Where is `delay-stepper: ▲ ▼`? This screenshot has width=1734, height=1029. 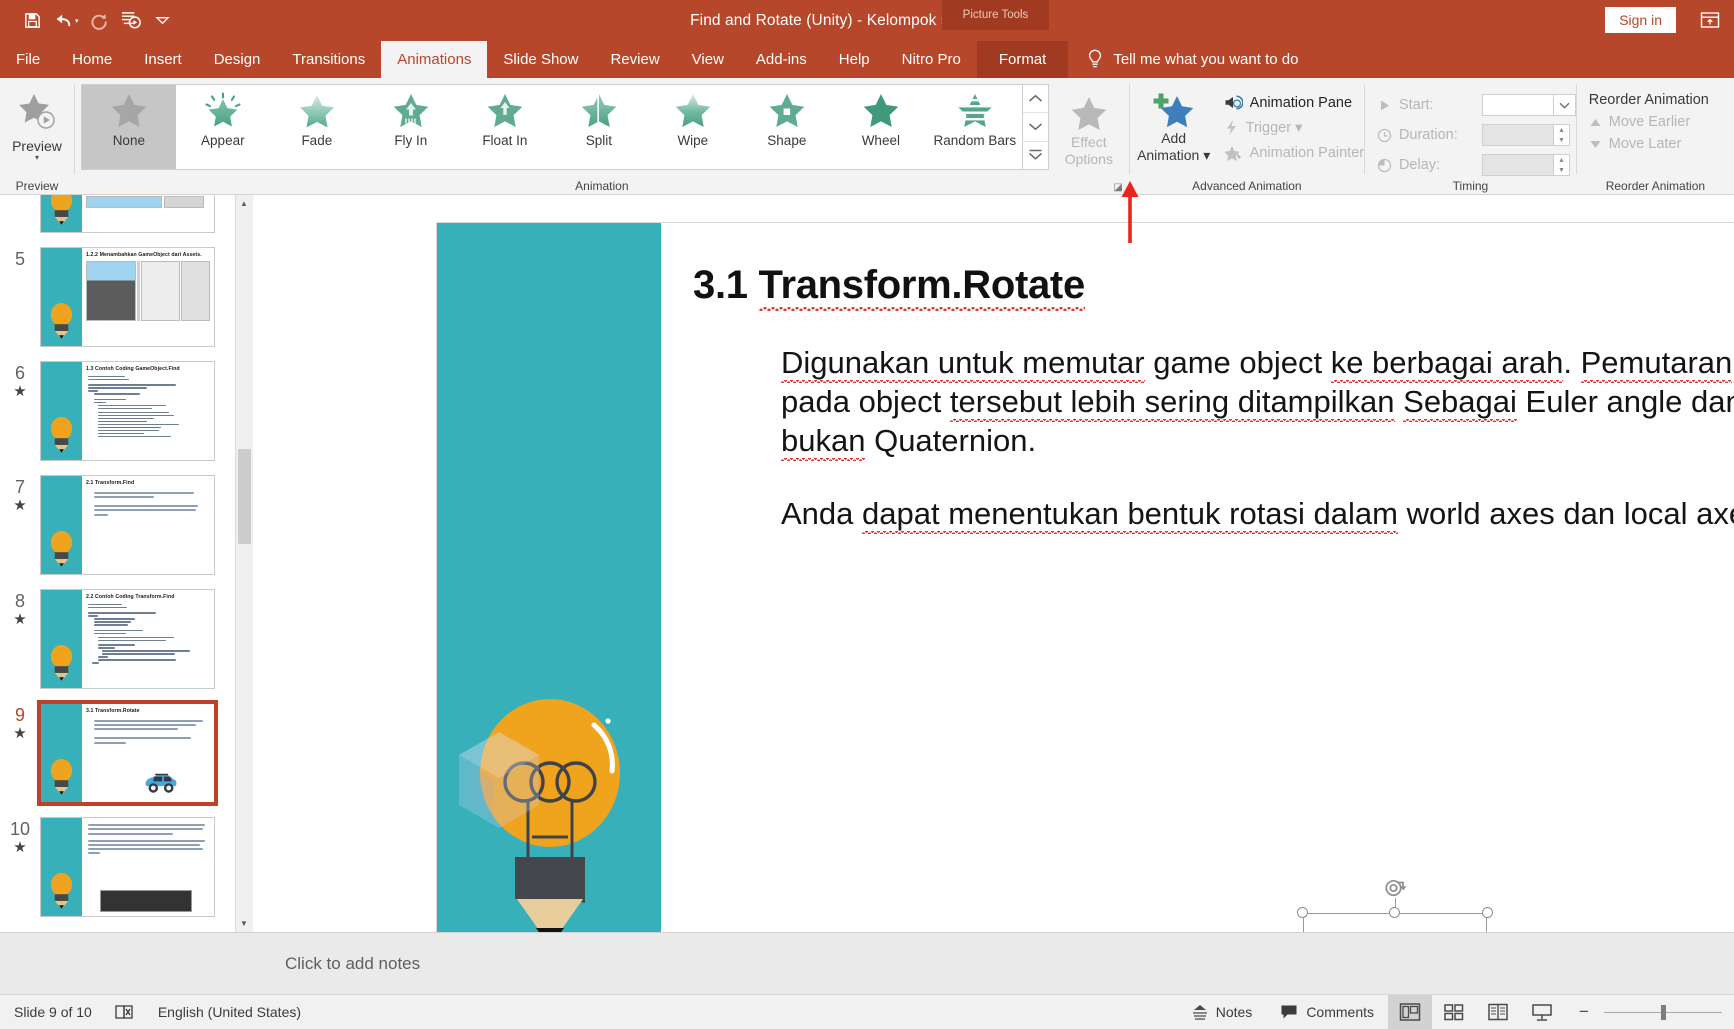
delay-stepper: ▲ ▼ is located at coordinates (1561, 165).